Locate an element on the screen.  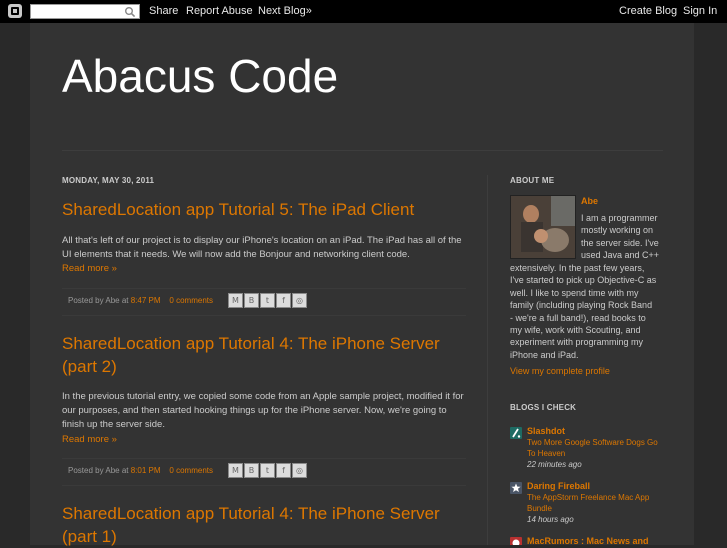
next-blog-link: Next Blog» is located at coordinates (285, 11).